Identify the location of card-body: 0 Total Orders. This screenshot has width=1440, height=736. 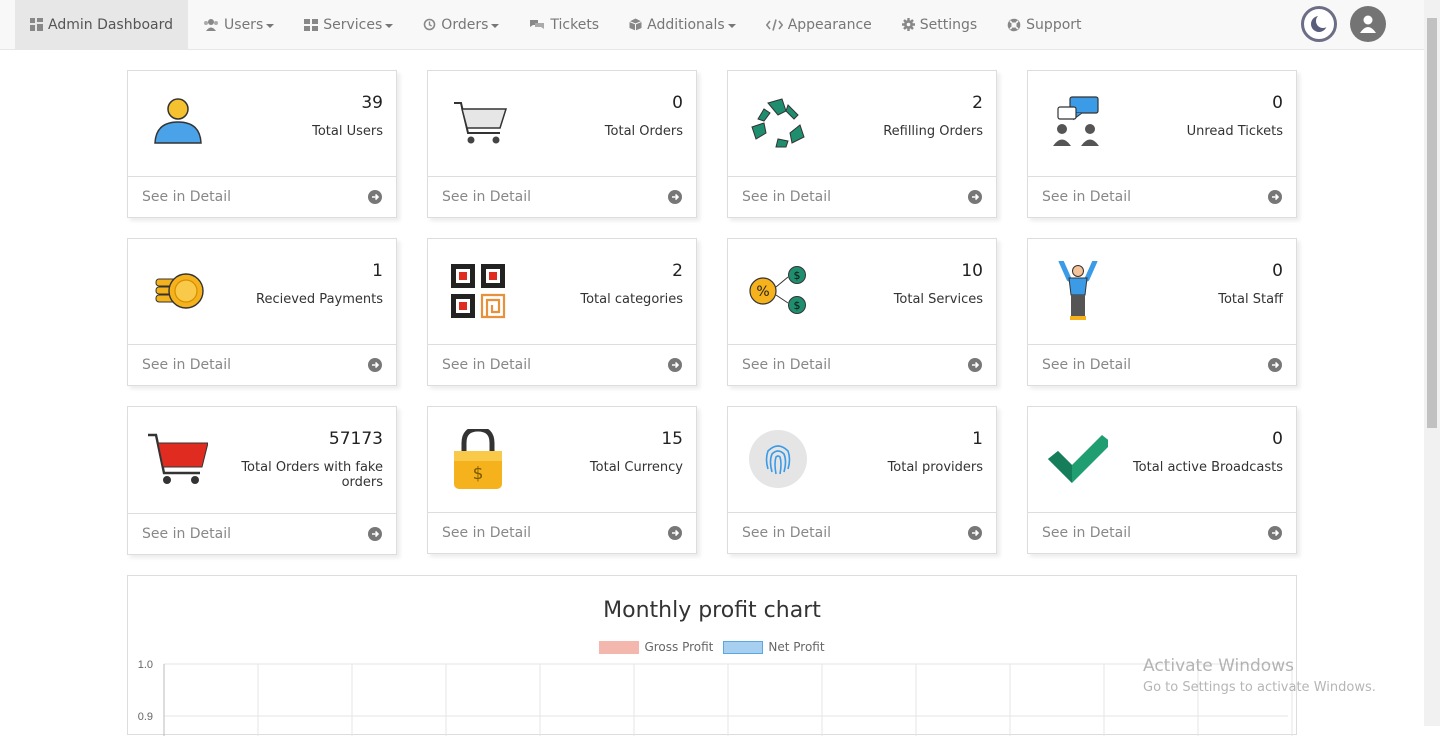
(562, 124).